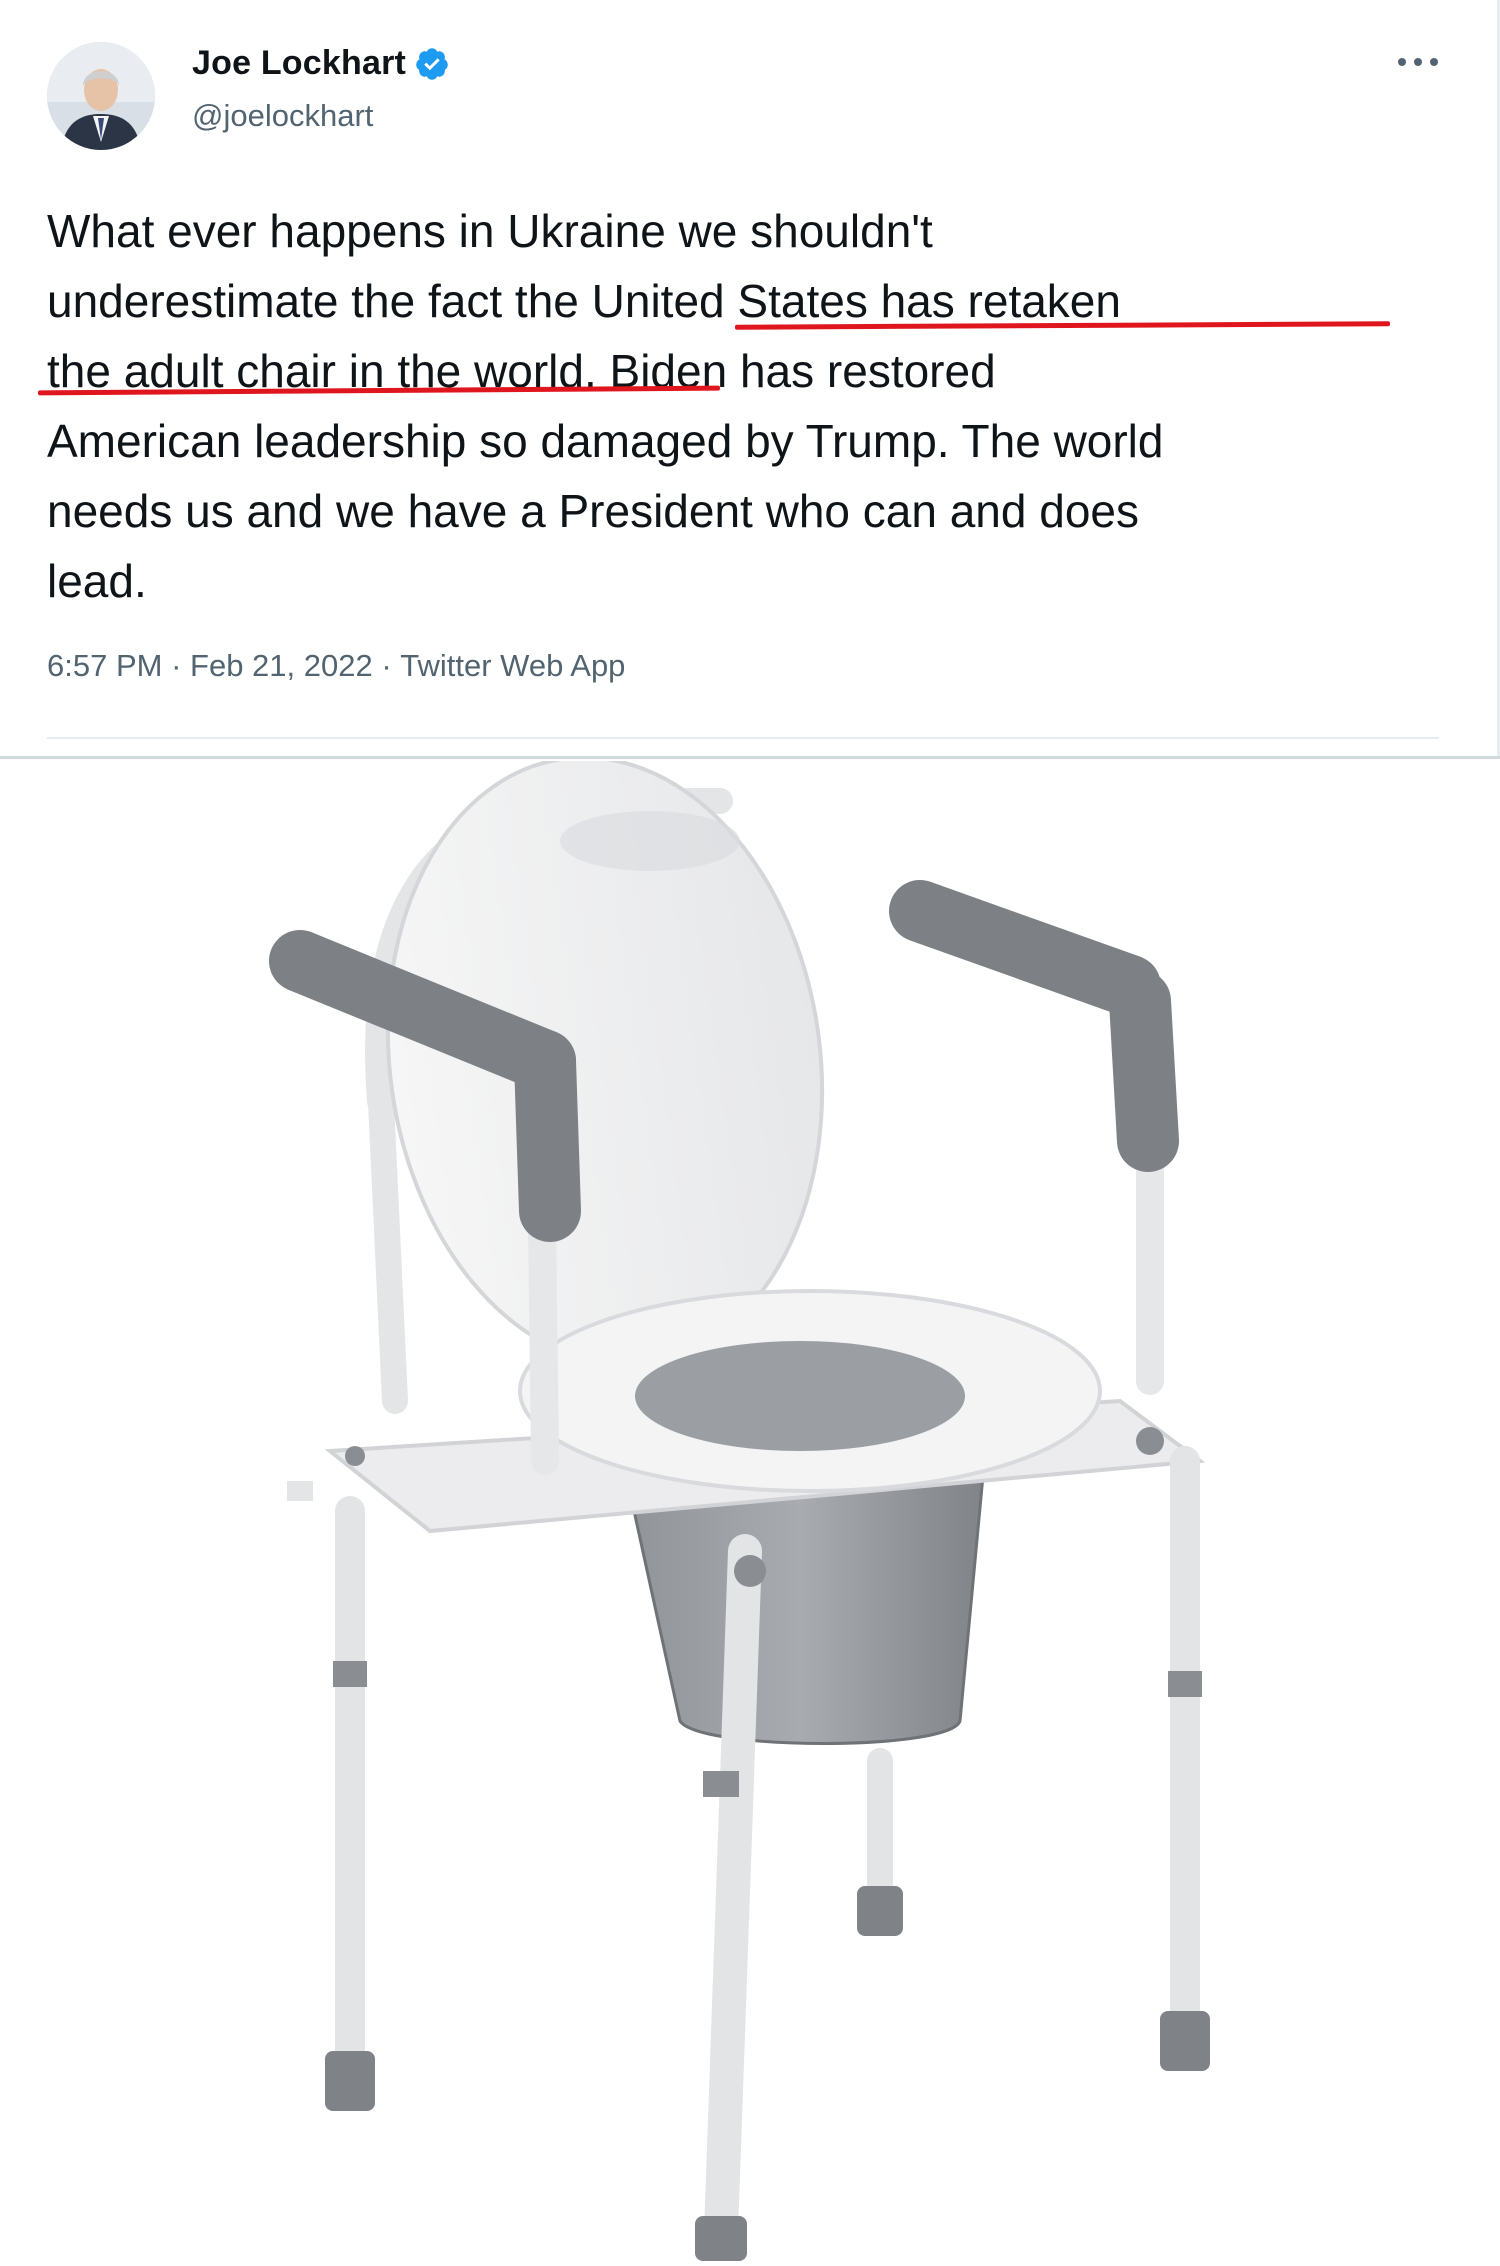 The height and width of the screenshot is (2266, 1500). I want to click on section-divider, so click(750, 757).